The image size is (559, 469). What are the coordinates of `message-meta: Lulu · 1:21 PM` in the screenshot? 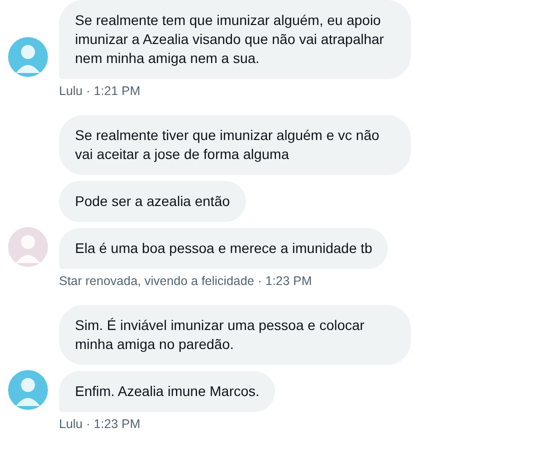 It's located at (100, 91).